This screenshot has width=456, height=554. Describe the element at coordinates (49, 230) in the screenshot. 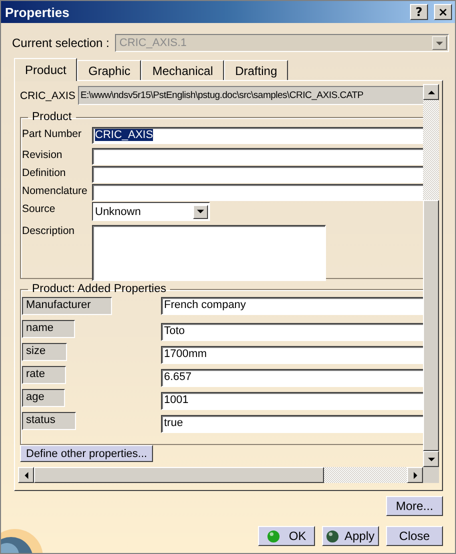

I see `field-label: Description` at that location.